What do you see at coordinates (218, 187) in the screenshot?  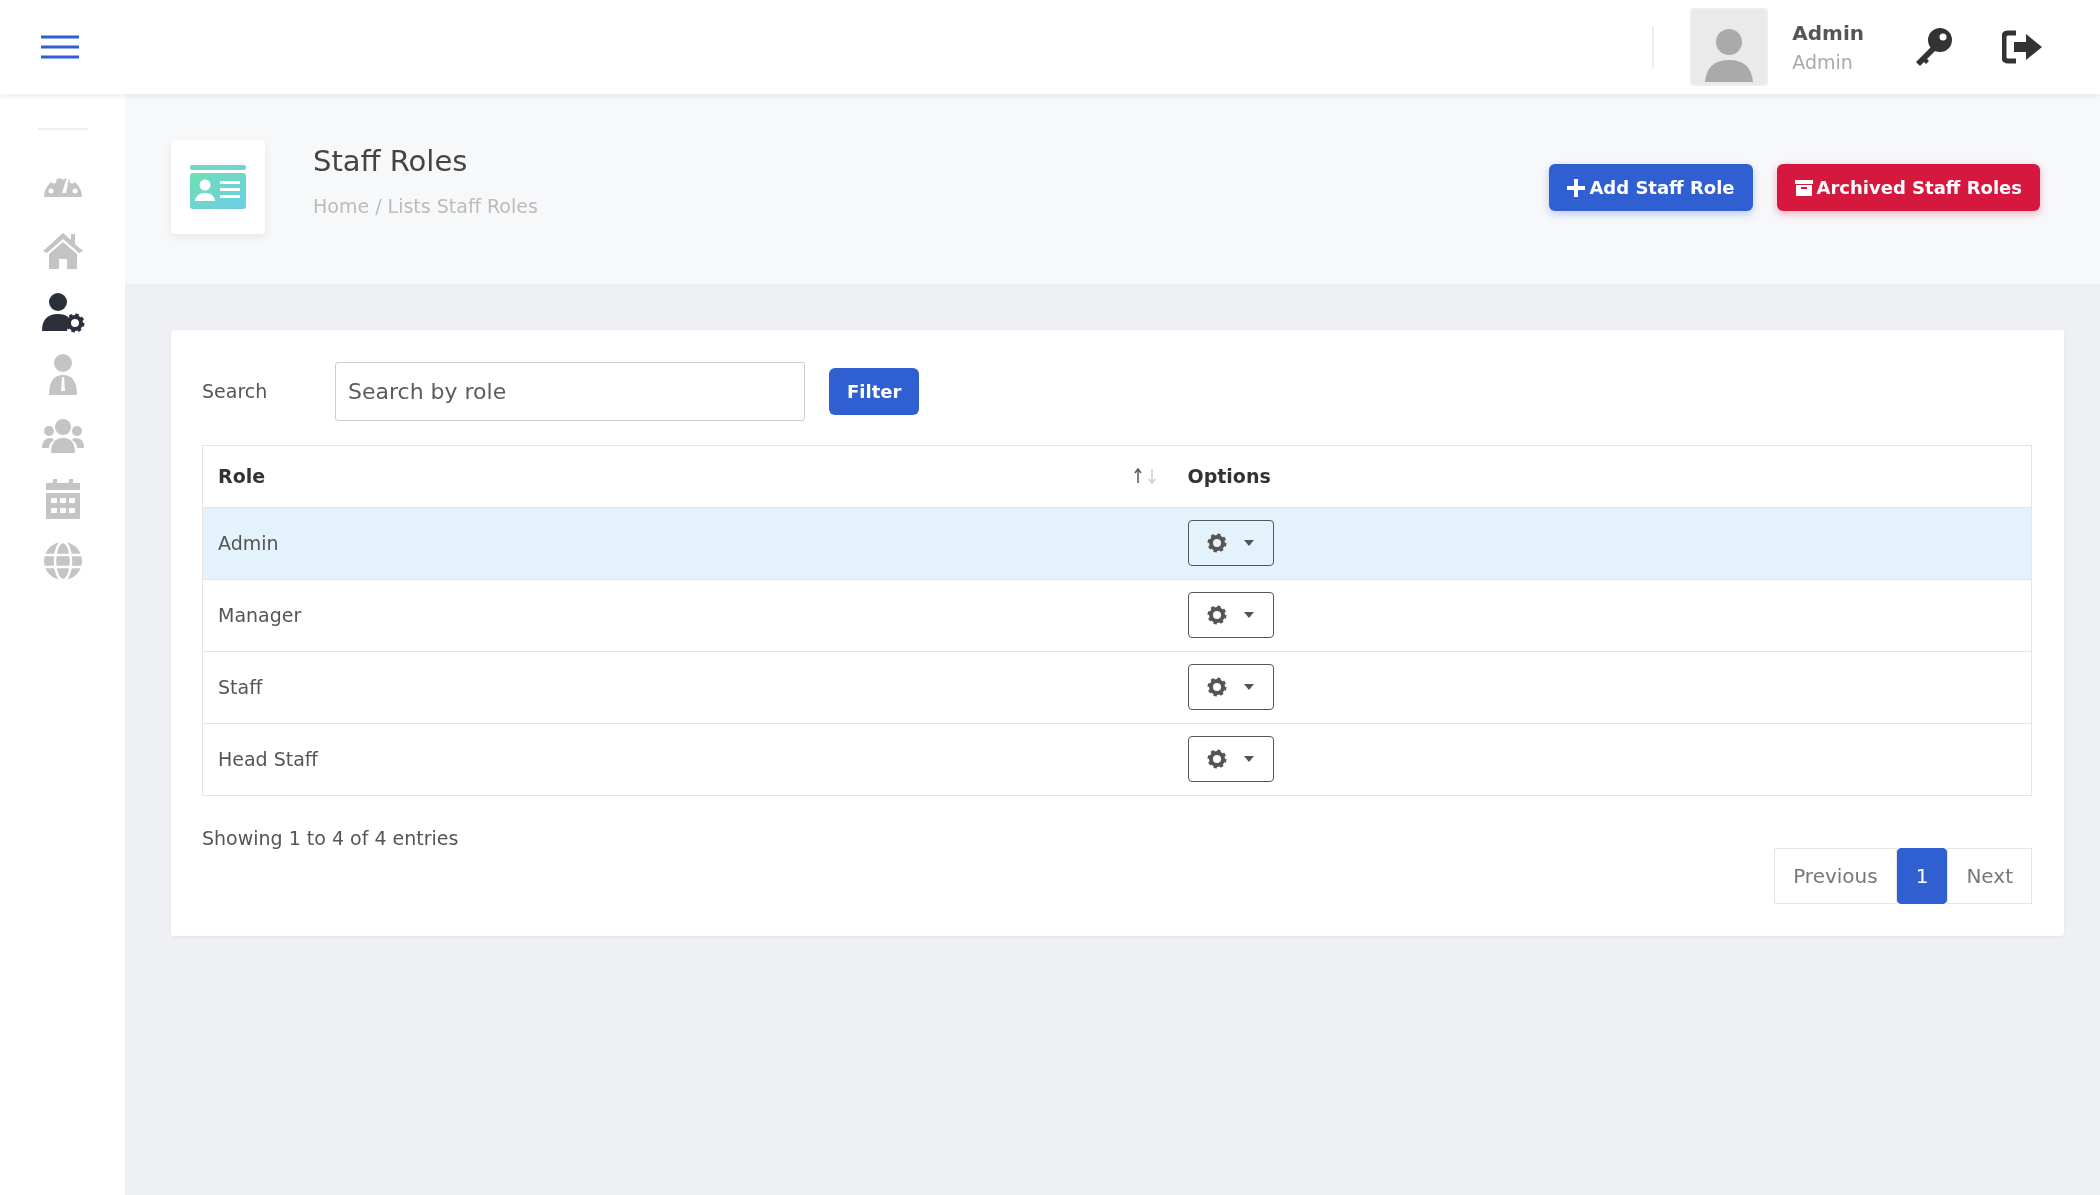 I see `id-card-icon` at bounding box center [218, 187].